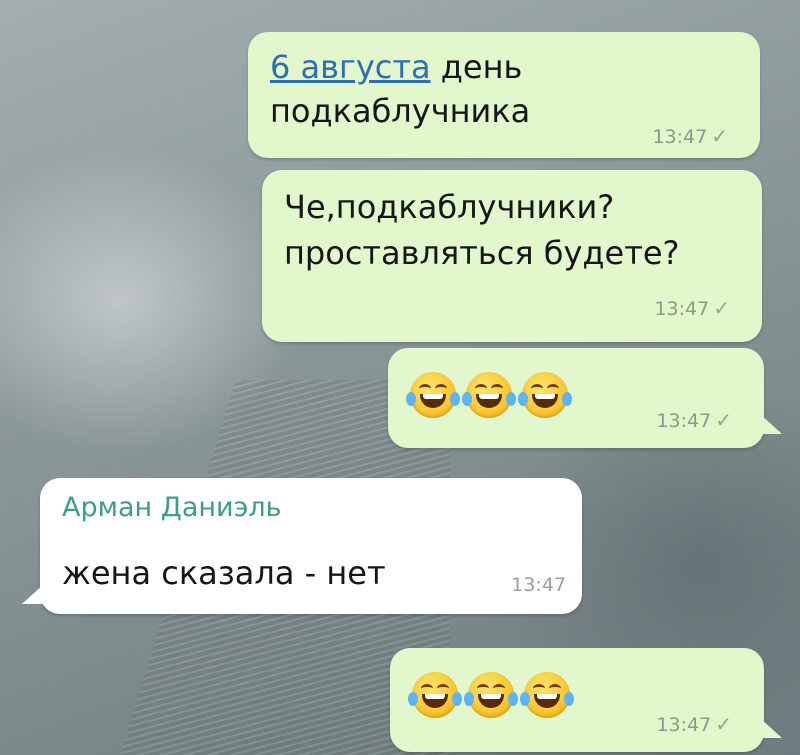 The image size is (800, 755). What do you see at coordinates (449, 207) in the screenshot?
I see `message-text-line: Че,подкаблучники?` at bounding box center [449, 207].